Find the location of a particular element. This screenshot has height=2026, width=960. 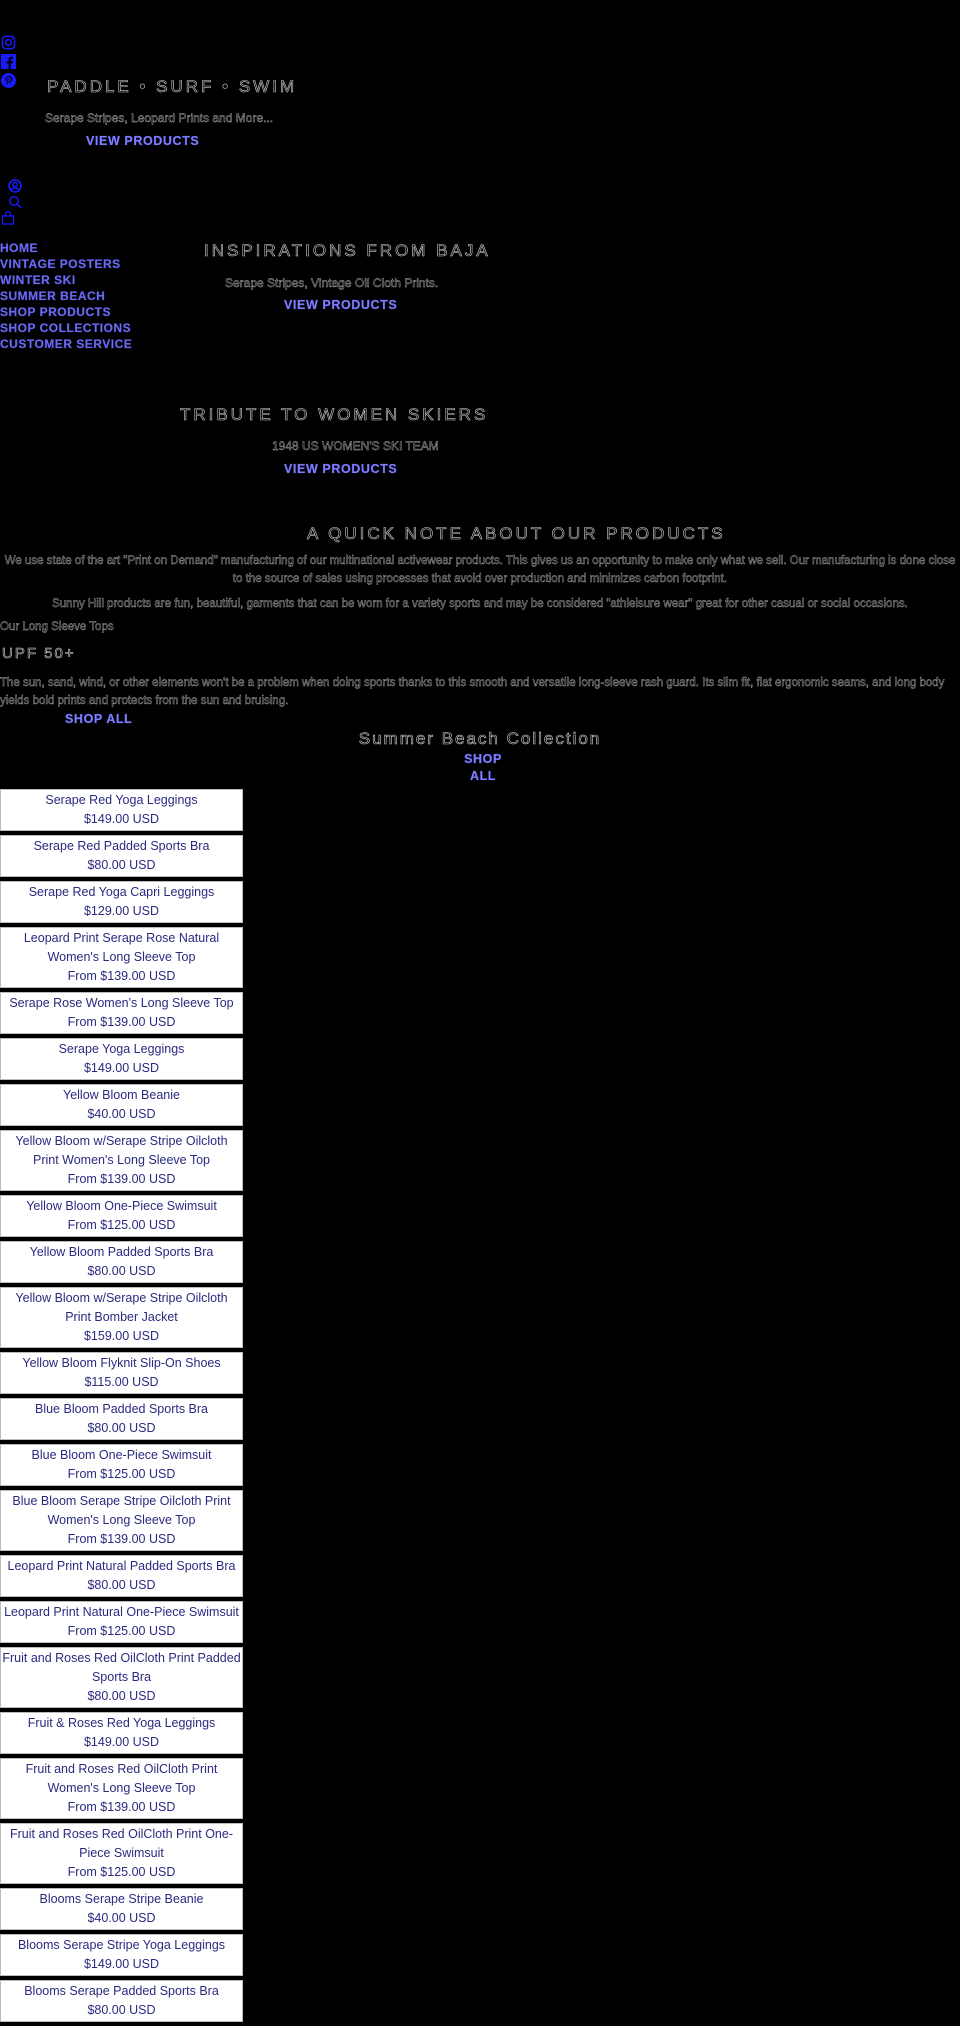

product-card: Yellow Bloom Padded Sports Bra $80.00 USD is located at coordinates (121, 1262).